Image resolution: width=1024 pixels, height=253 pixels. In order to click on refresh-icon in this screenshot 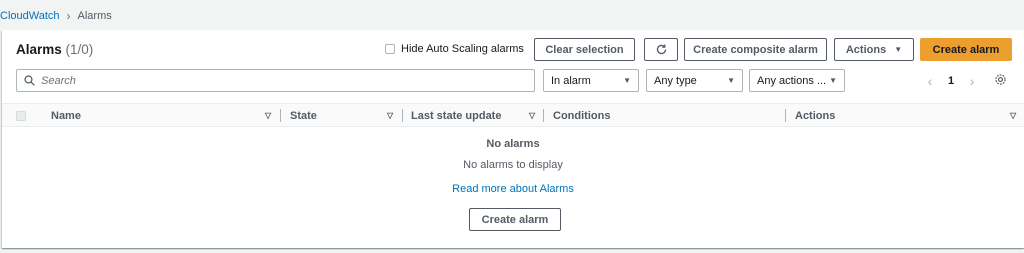, I will do `click(661, 49)`.